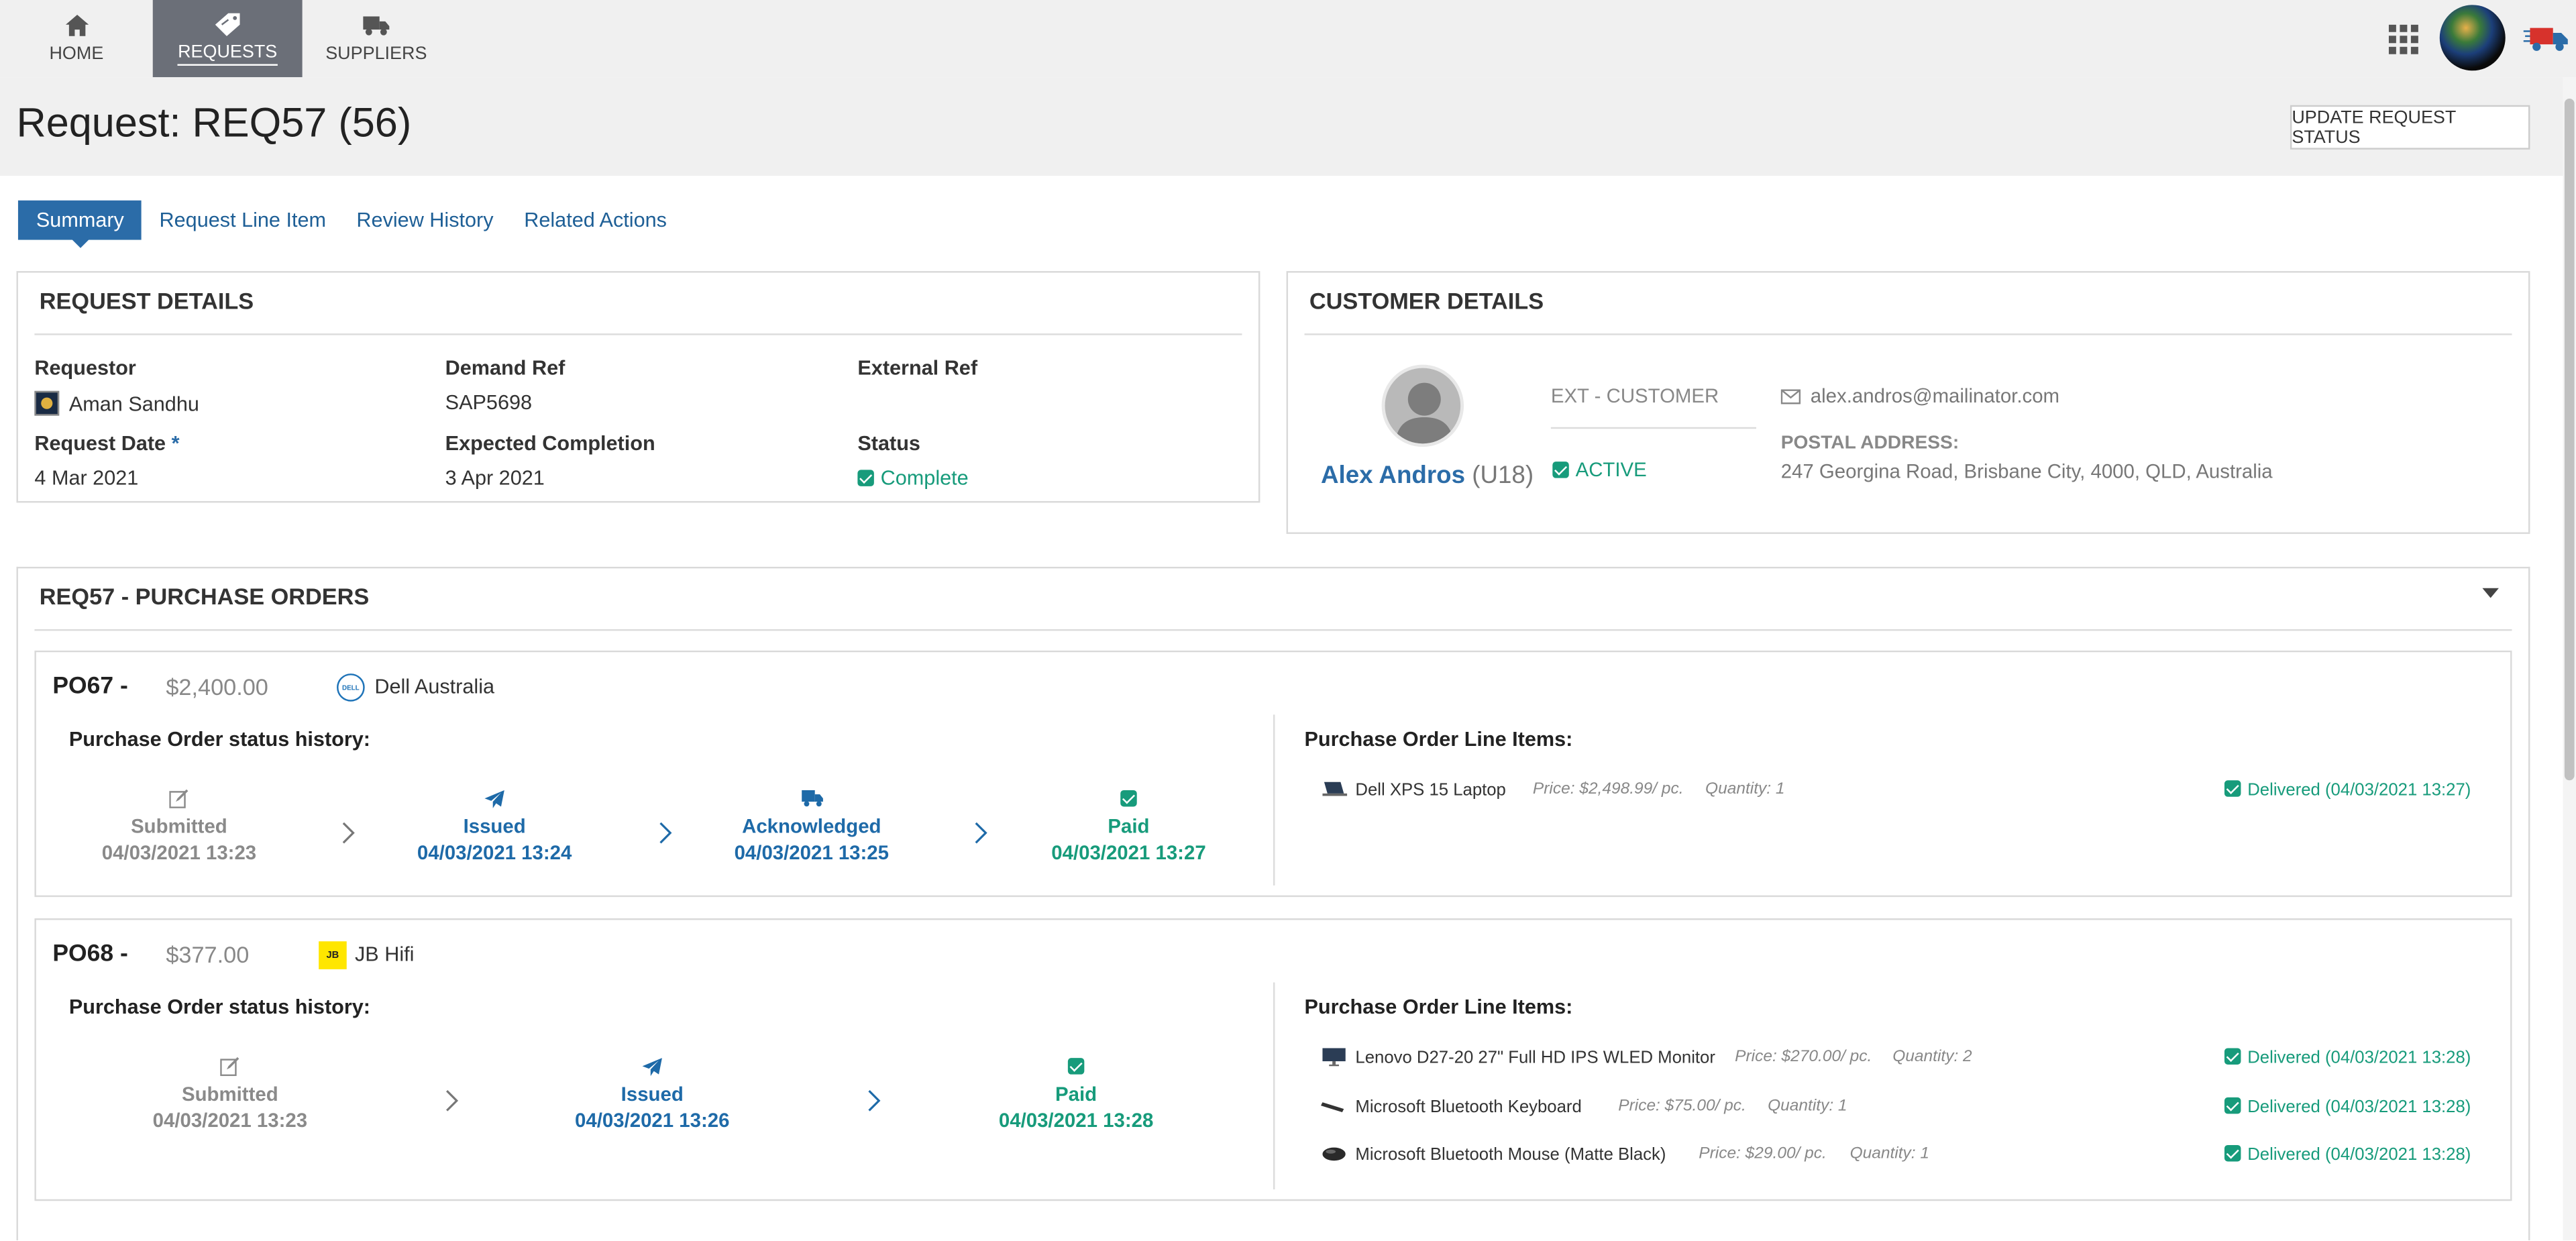  I want to click on tab-review-history: Review History, so click(424, 221).